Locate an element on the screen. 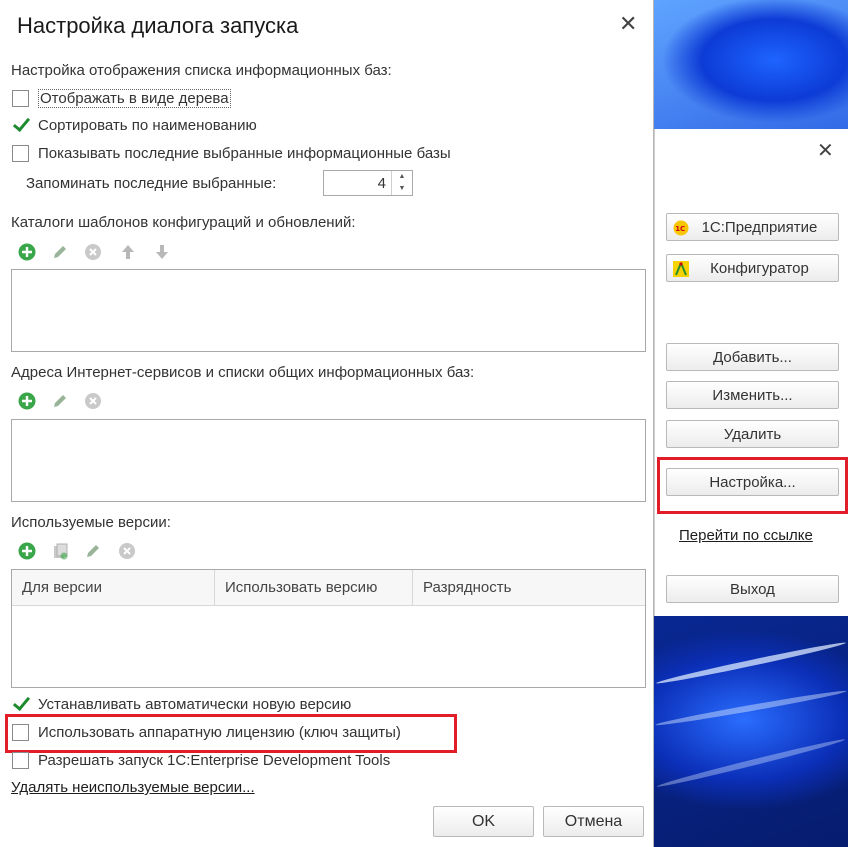 This screenshot has height=847, width=848. auto-install-checkbox is located at coordinates (20, 704).